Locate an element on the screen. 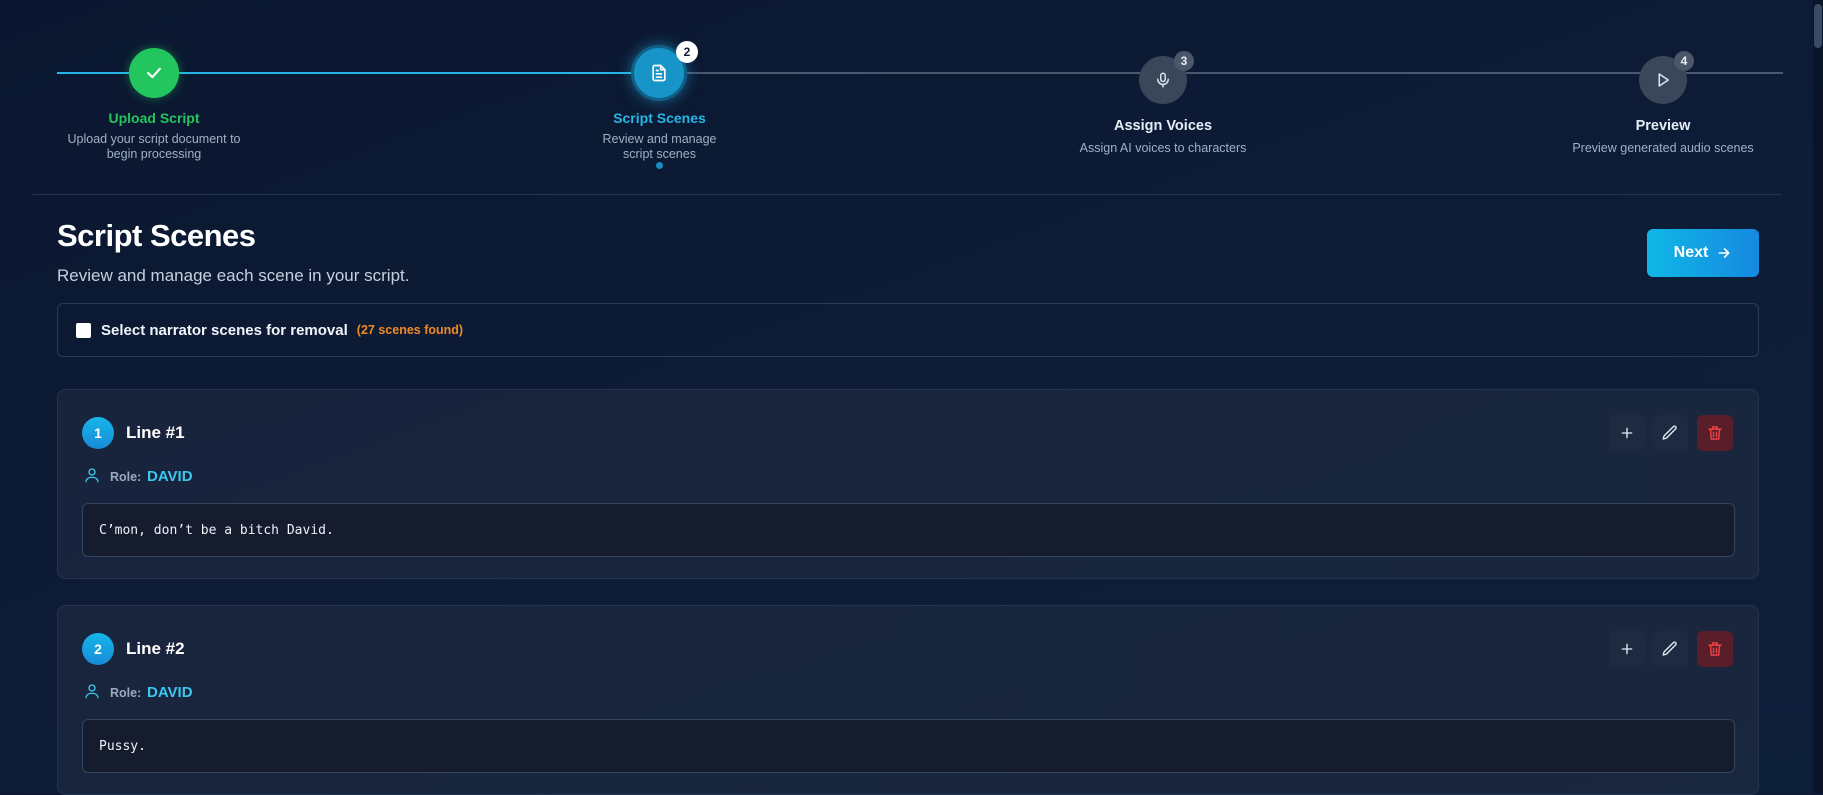 The image size is (1823, 795). step-2-badge: 2 is located at coordinates (687, 52).